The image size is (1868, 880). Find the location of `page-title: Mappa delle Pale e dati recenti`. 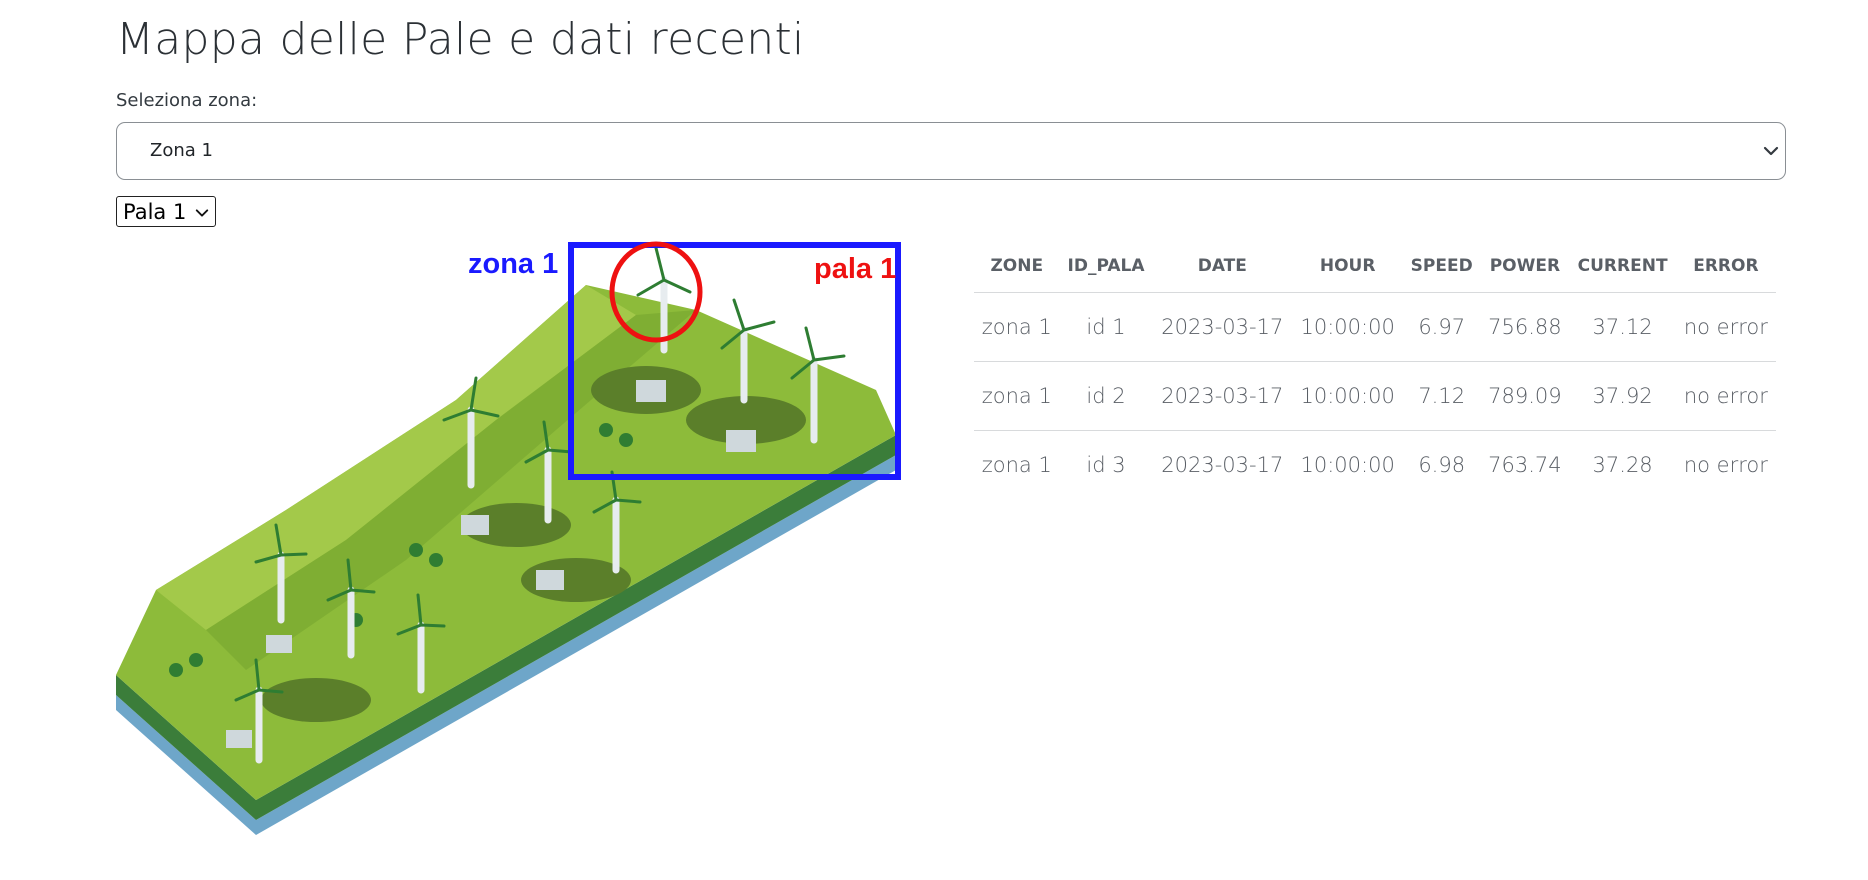

page-title: Mappa delle Pale e dati recenti is located at coordinates (460, 39).